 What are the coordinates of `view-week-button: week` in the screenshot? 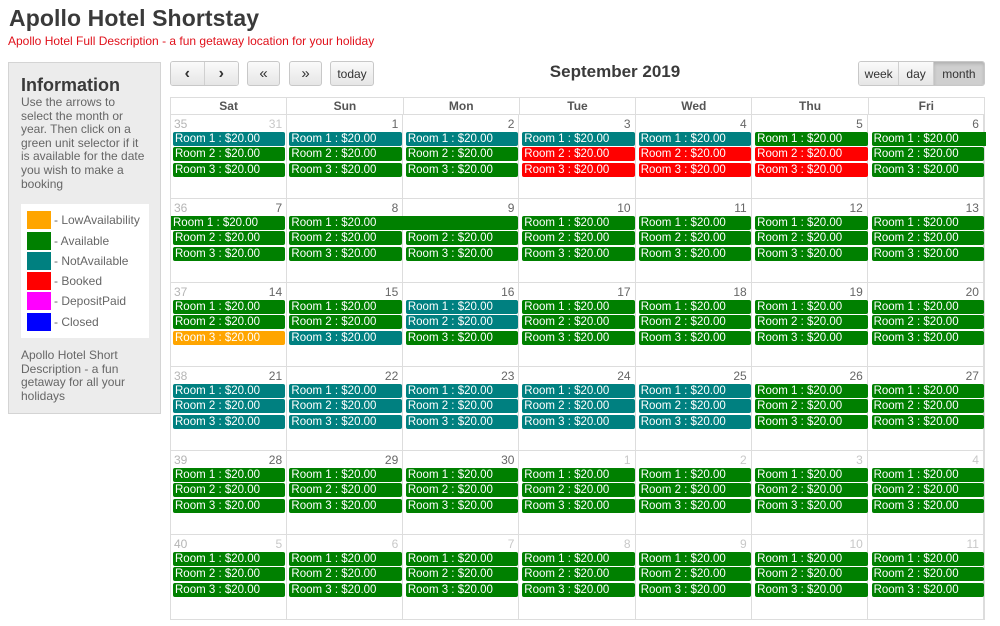 It's located at (879, 73).